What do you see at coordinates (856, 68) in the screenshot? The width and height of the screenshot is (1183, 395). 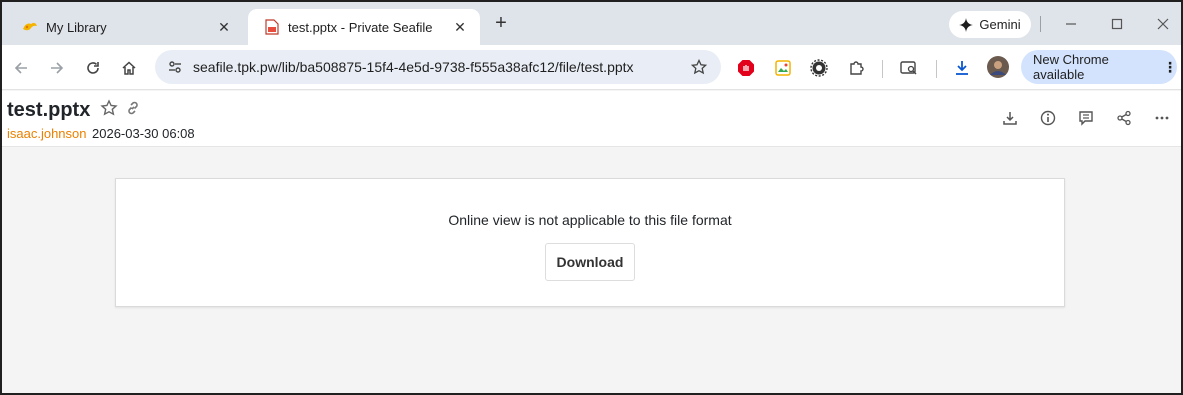 I see `extensions-puzzle-icon` at bounding box center [856, 68].